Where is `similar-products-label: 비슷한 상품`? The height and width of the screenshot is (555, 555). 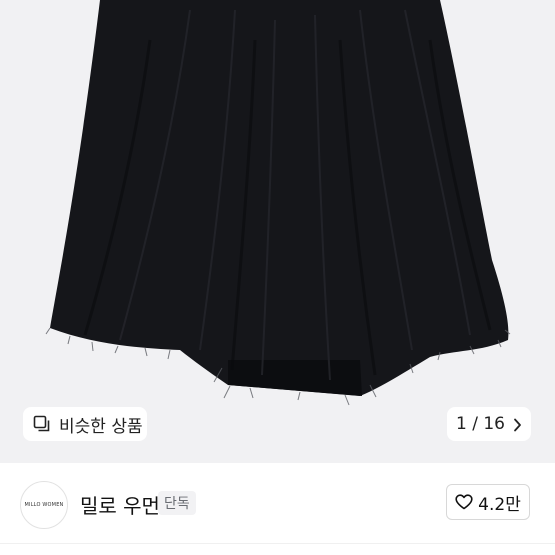
similar-products-label: 비슷한 상품 is located at coordinates (101, 426).